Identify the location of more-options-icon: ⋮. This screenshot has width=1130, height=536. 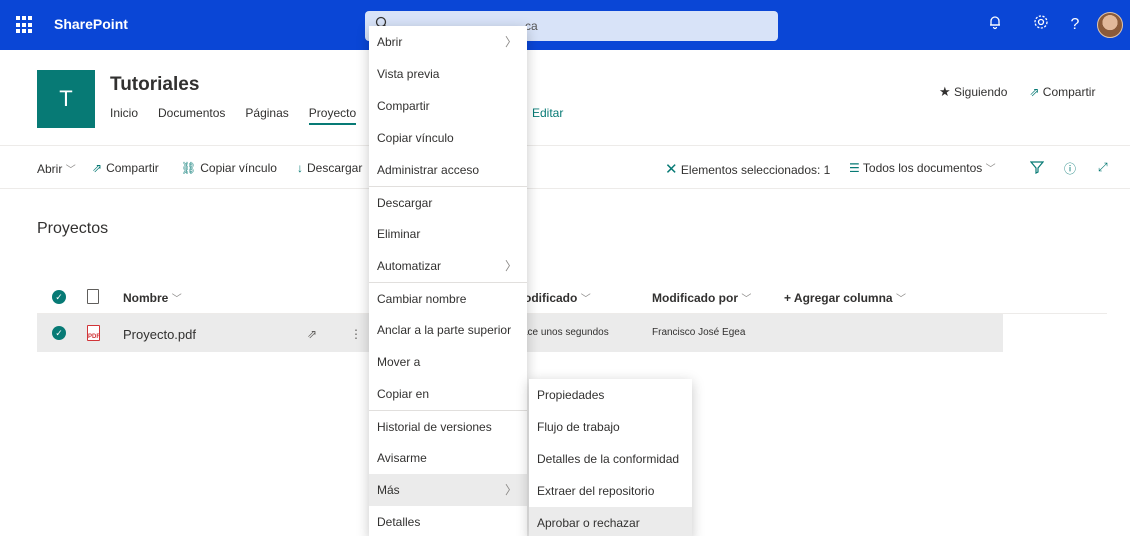
(356, 334).